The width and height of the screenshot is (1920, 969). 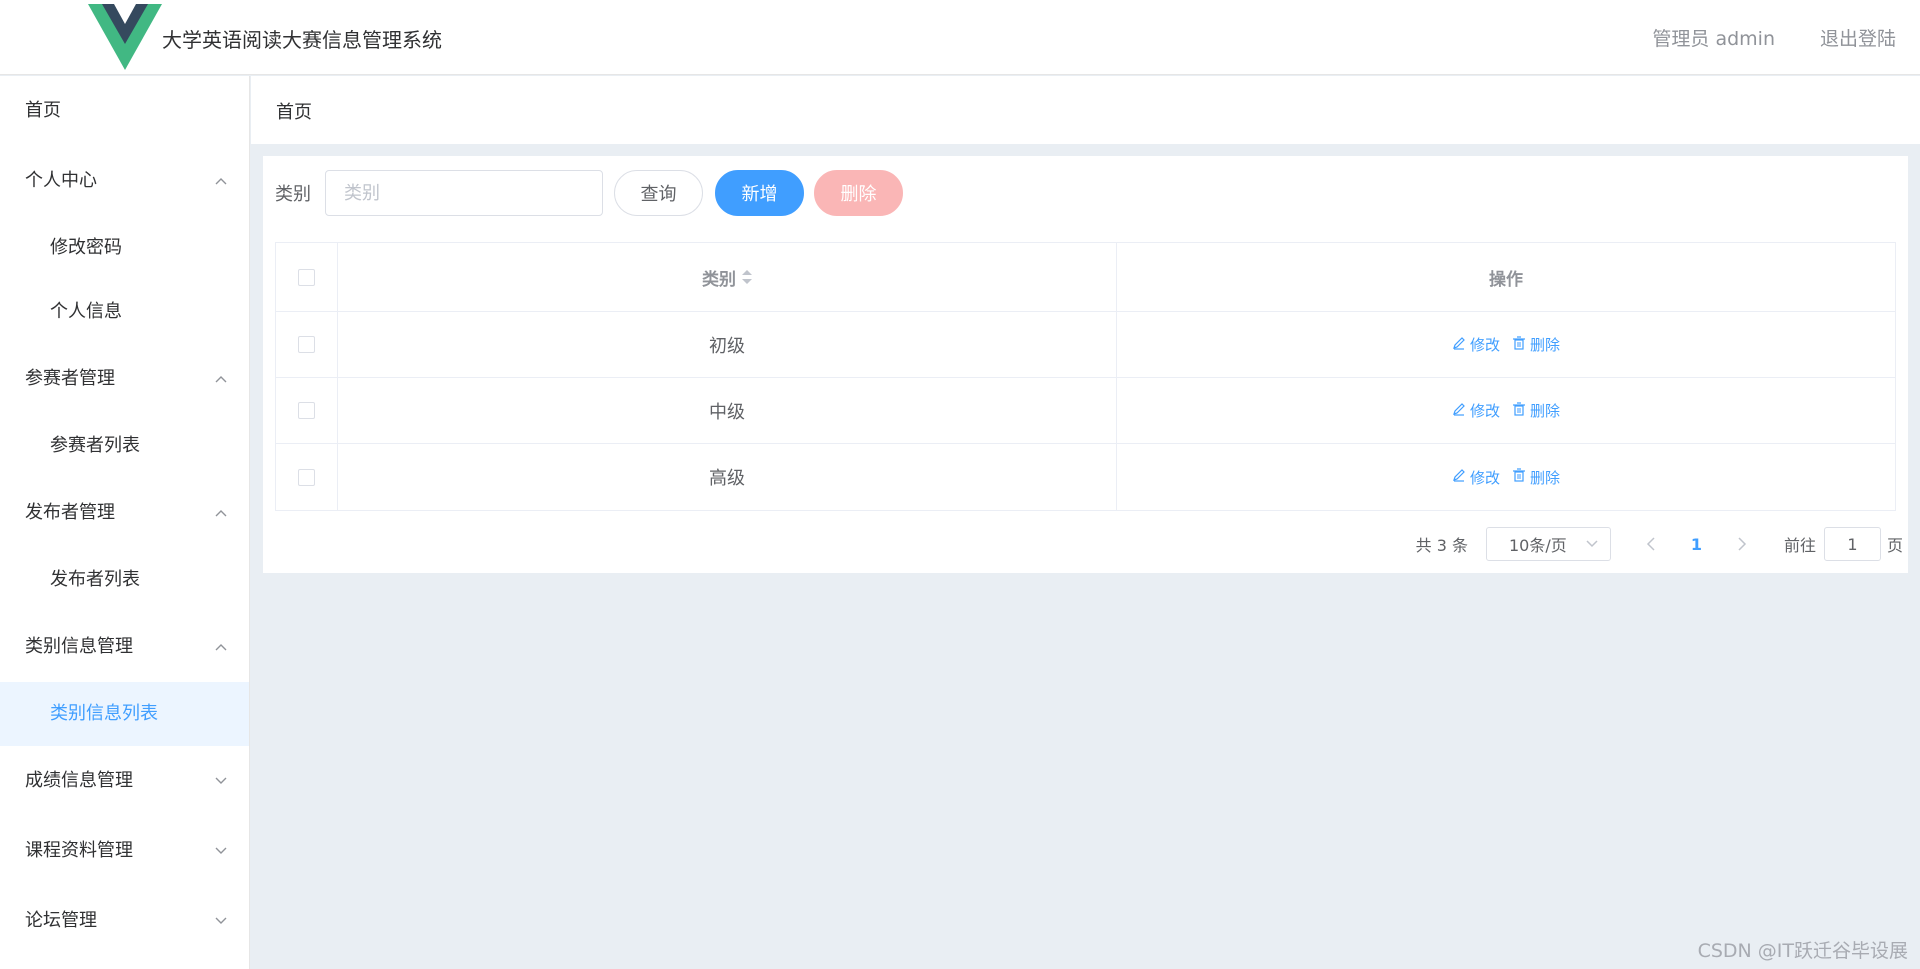 What do you see at coordinates (1894, 545) in the screenshot?
I see `page-unit-label: 页` at bounding box center [1894, 545].